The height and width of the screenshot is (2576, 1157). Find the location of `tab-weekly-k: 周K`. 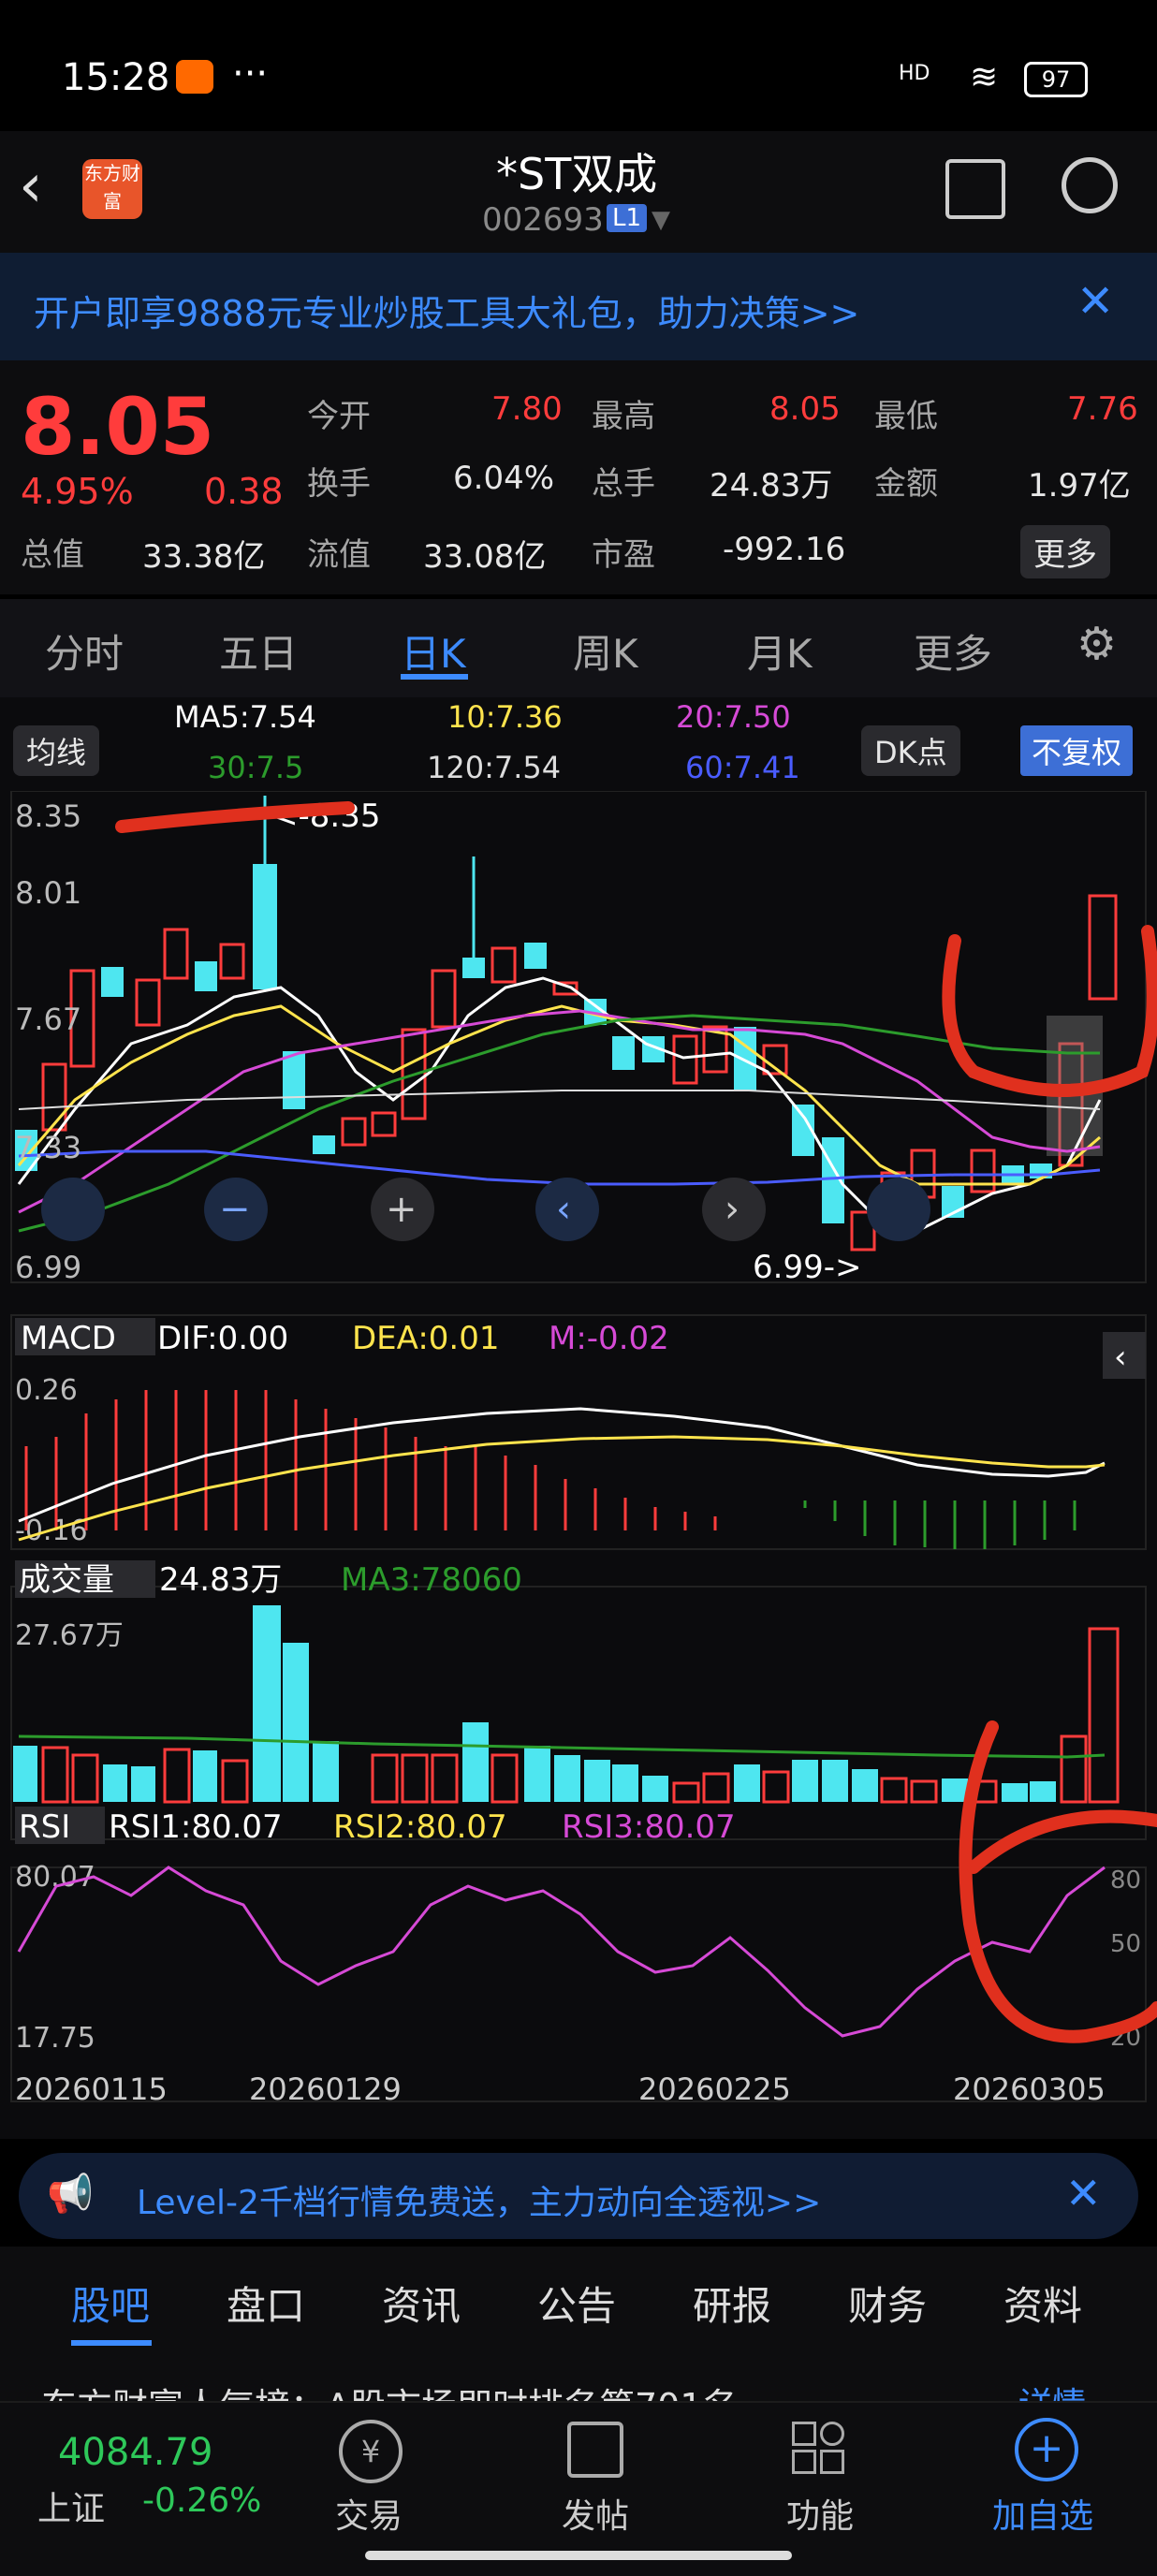

tab-weekly-k: 周K is located at coordinates (605, 651).